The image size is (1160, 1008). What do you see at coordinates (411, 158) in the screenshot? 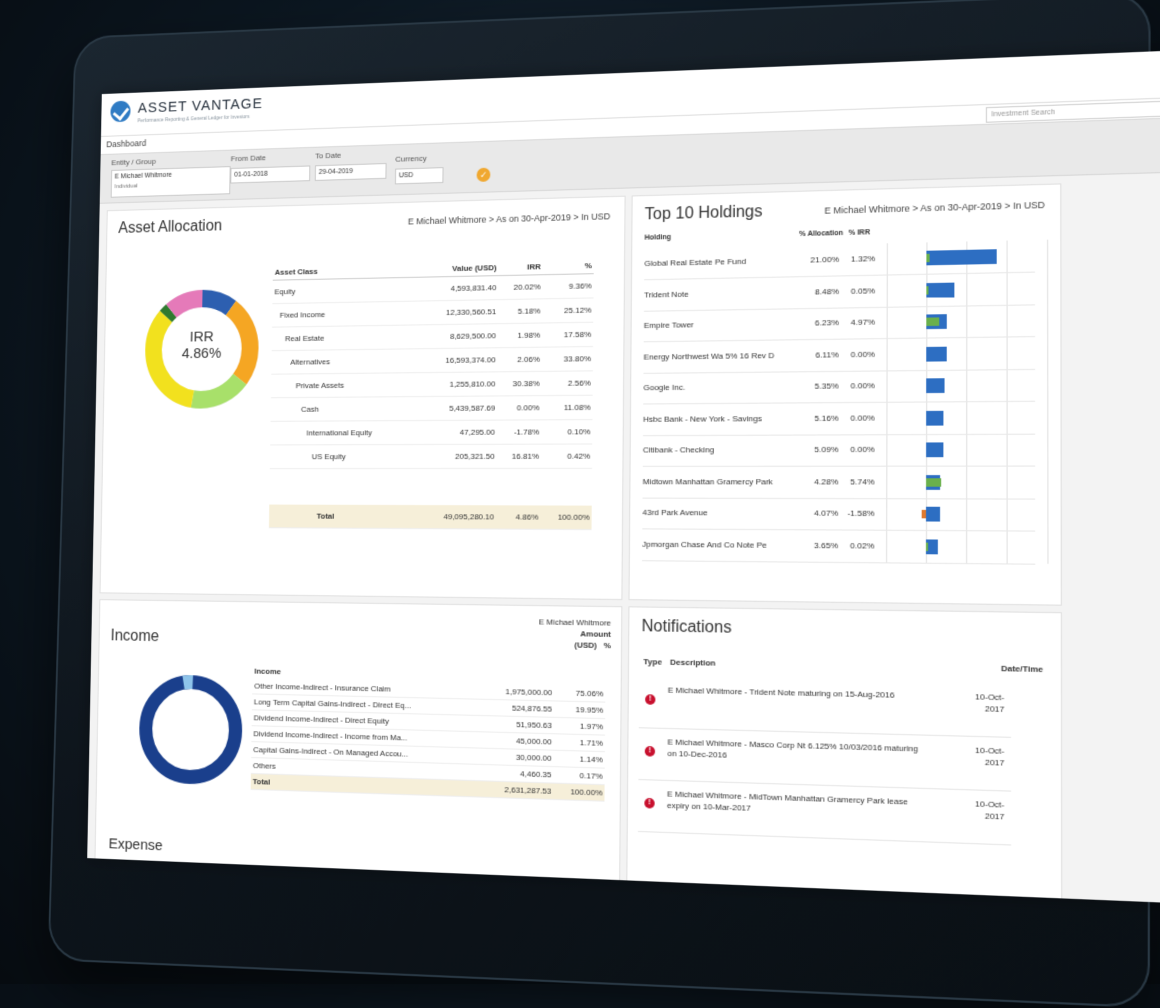
I see `currency-label: Currency` at bounding box center [411, 158].